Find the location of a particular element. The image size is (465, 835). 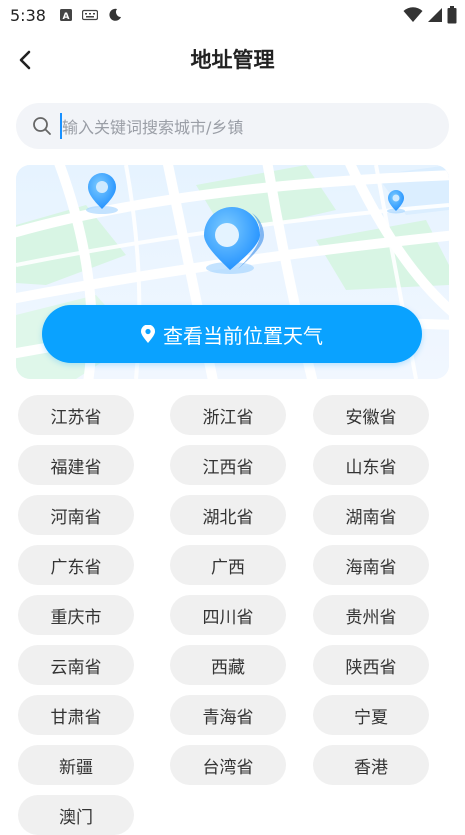

province-chip: 云南省 is located at coordinates (76, 665).